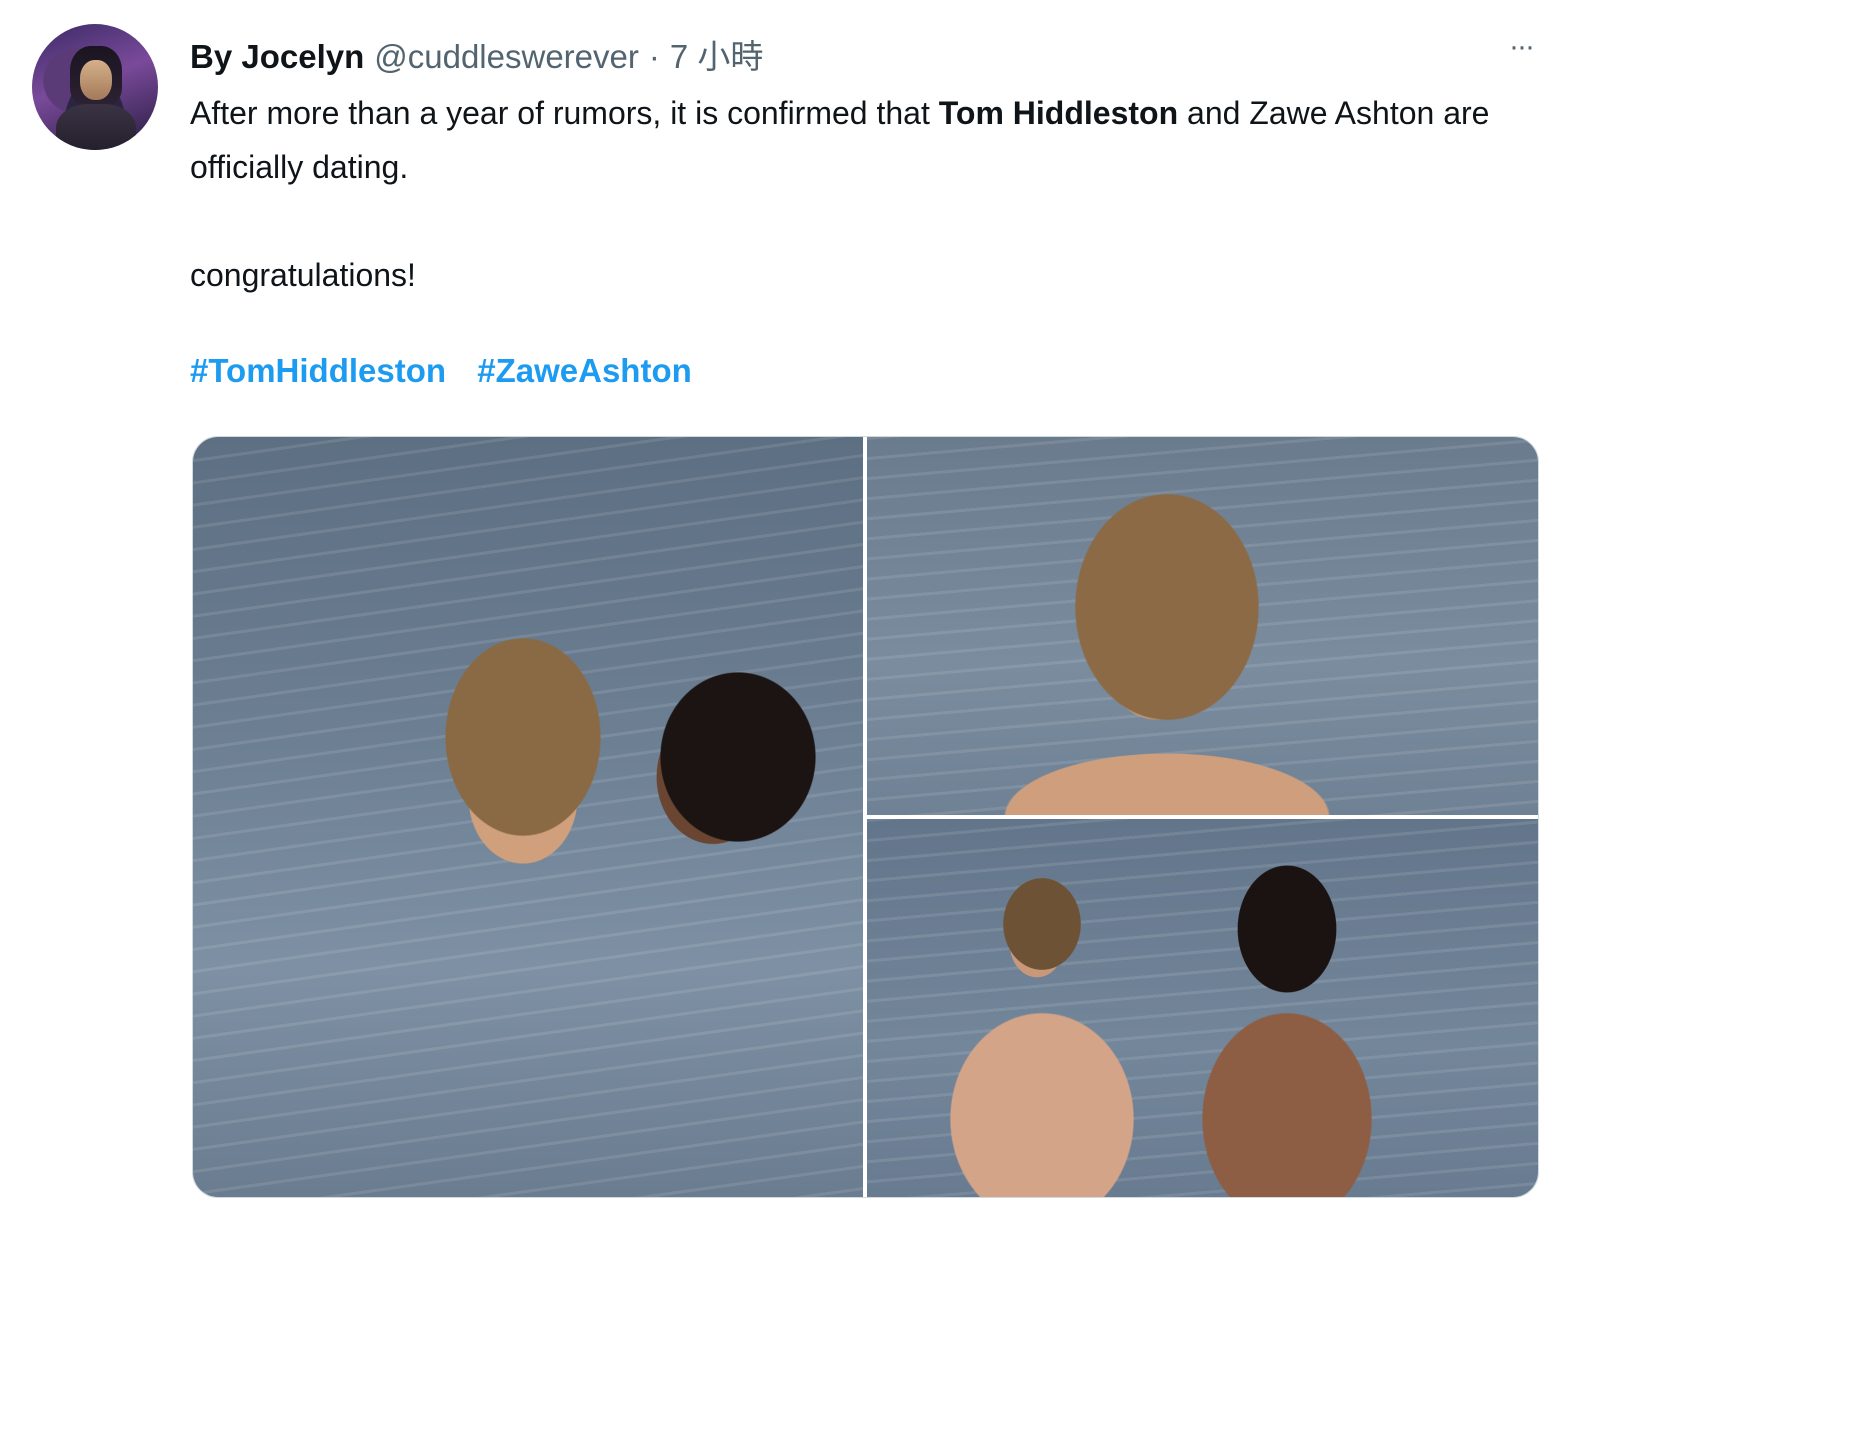 This screenshot has height=1440, width=1859. I want to click on avatar, so click(95, 87).